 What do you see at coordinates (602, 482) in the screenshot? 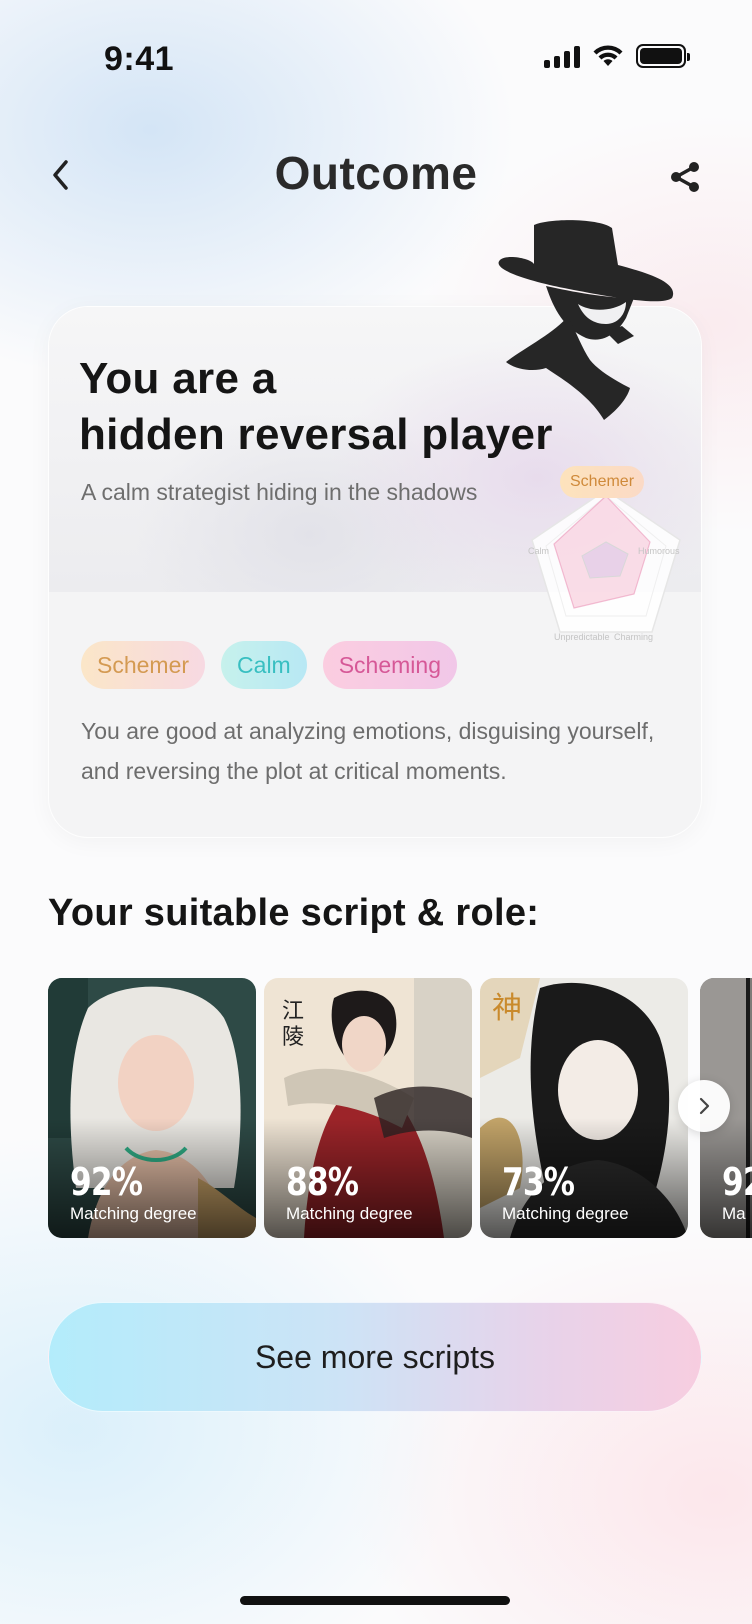
I see `radar-badge: Schemer` at bounding box center [602, 482].